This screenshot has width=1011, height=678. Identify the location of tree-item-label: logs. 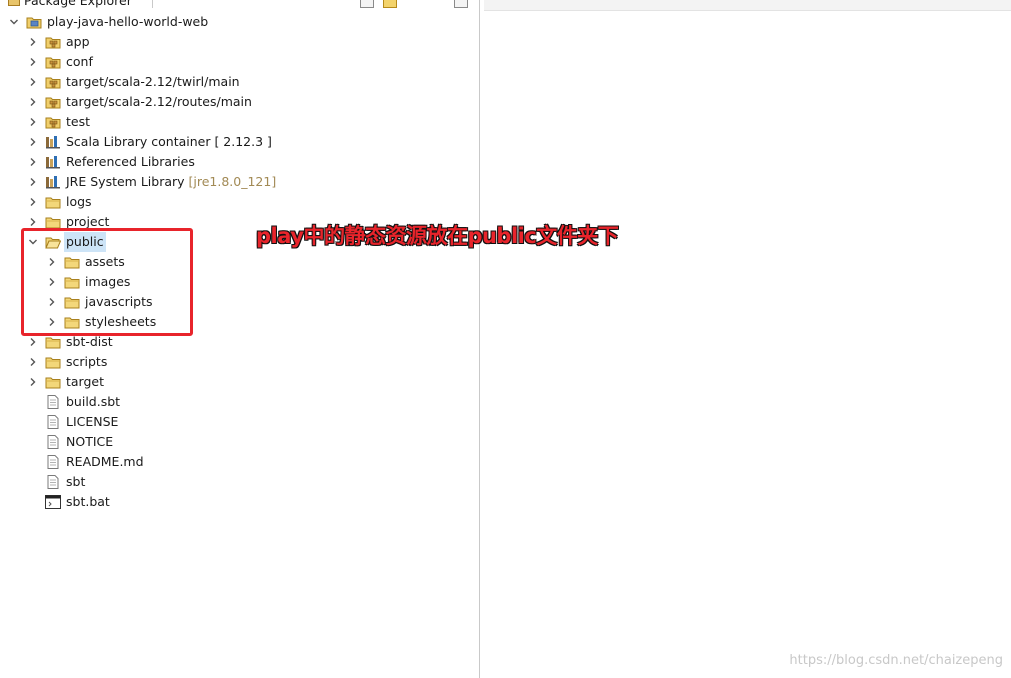
(79, 201).